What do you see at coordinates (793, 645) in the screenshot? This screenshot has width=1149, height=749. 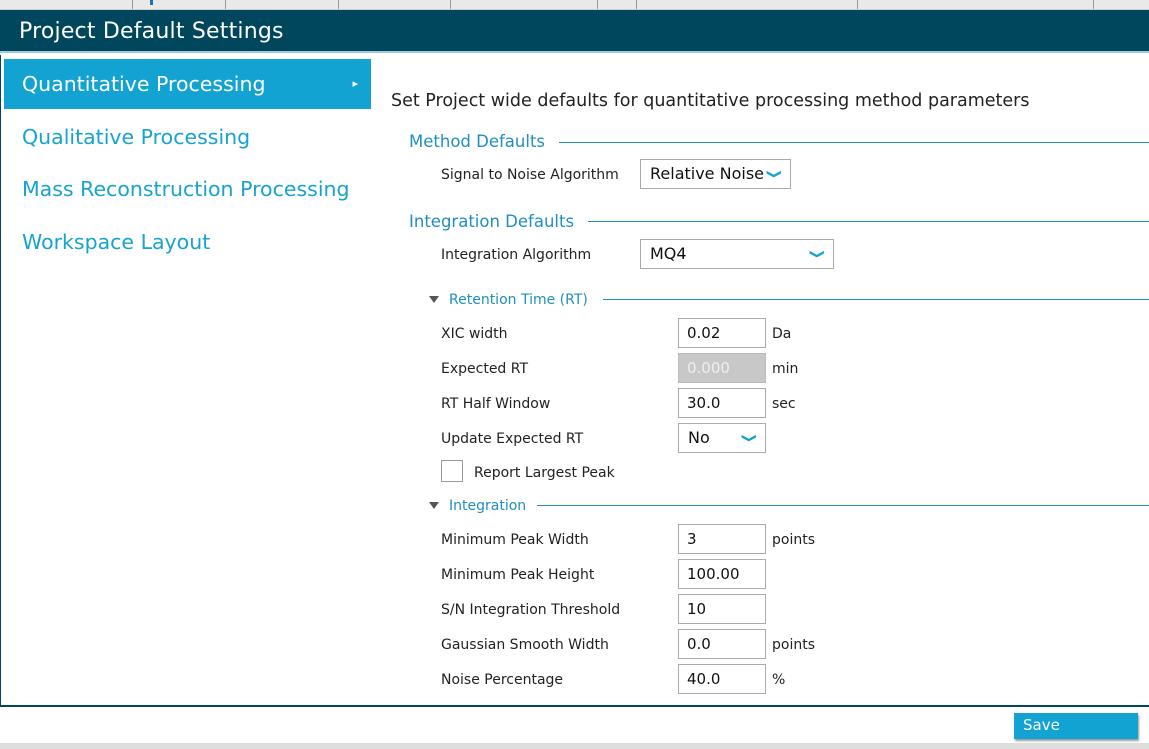 I see `gaussian-smooth-width-unit: points` at bounding box center [793, 645].